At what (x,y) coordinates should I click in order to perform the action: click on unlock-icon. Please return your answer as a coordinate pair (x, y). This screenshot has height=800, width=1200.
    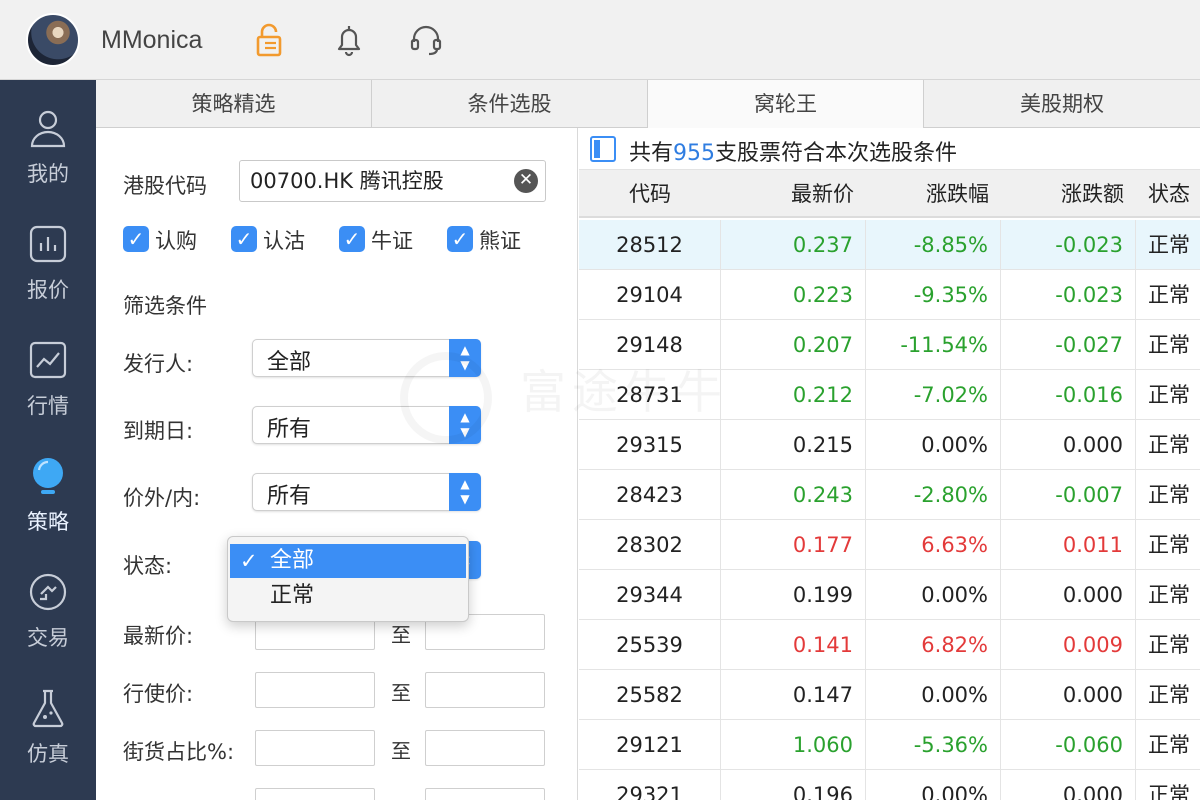
    Looking at the image, I should click on (270, 40).